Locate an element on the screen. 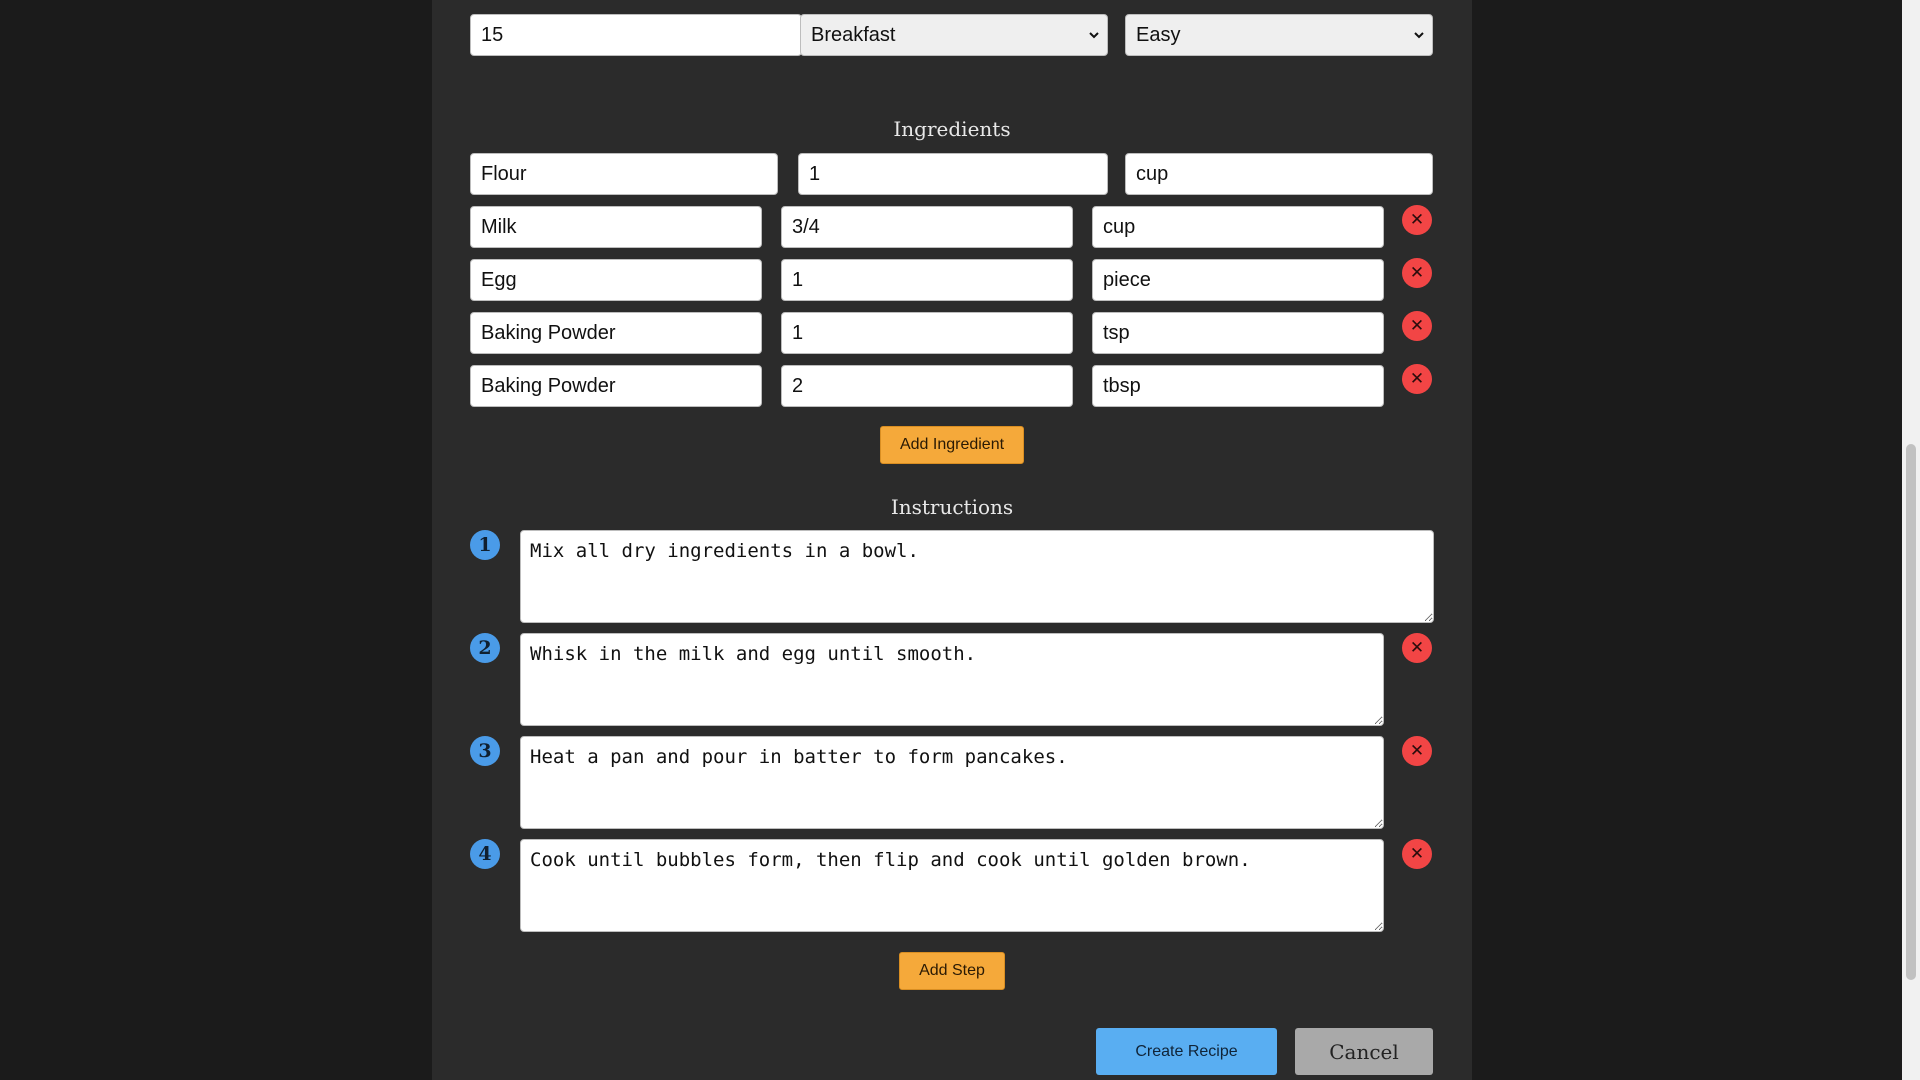 Image resolution: width=1920 pixels, height=1080 pixels. ingredients-heading: Ingredients is located at coordinates (952, 129).